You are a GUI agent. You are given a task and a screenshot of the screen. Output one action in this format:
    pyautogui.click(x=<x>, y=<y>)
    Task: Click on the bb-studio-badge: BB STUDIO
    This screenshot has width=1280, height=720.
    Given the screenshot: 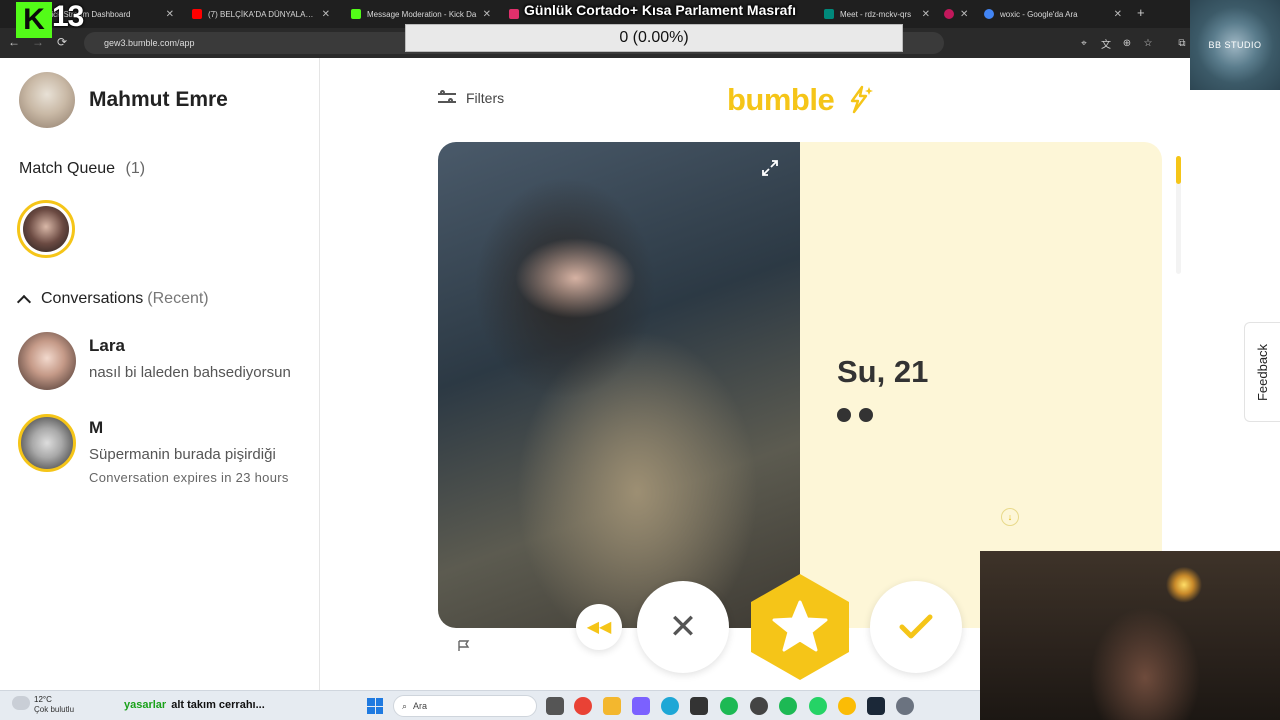 What is the action you would take?
    pyautogui.click(x=1235, y=45)
    